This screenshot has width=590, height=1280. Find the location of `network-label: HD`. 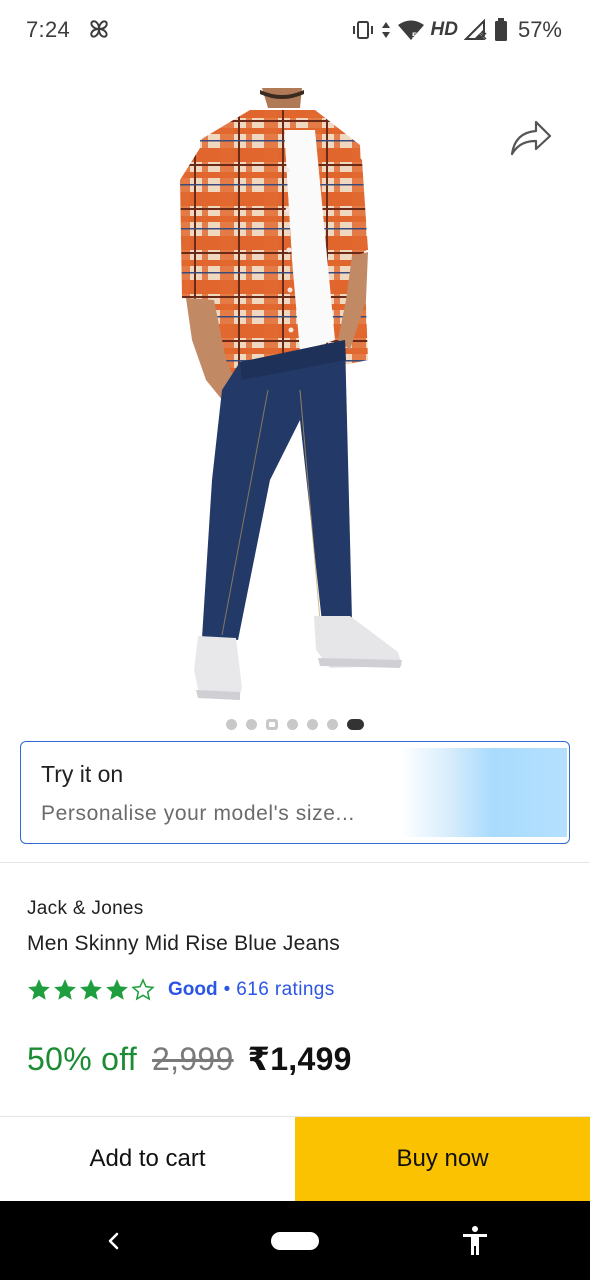

network-label: HD is located at coordinates (444, 29).